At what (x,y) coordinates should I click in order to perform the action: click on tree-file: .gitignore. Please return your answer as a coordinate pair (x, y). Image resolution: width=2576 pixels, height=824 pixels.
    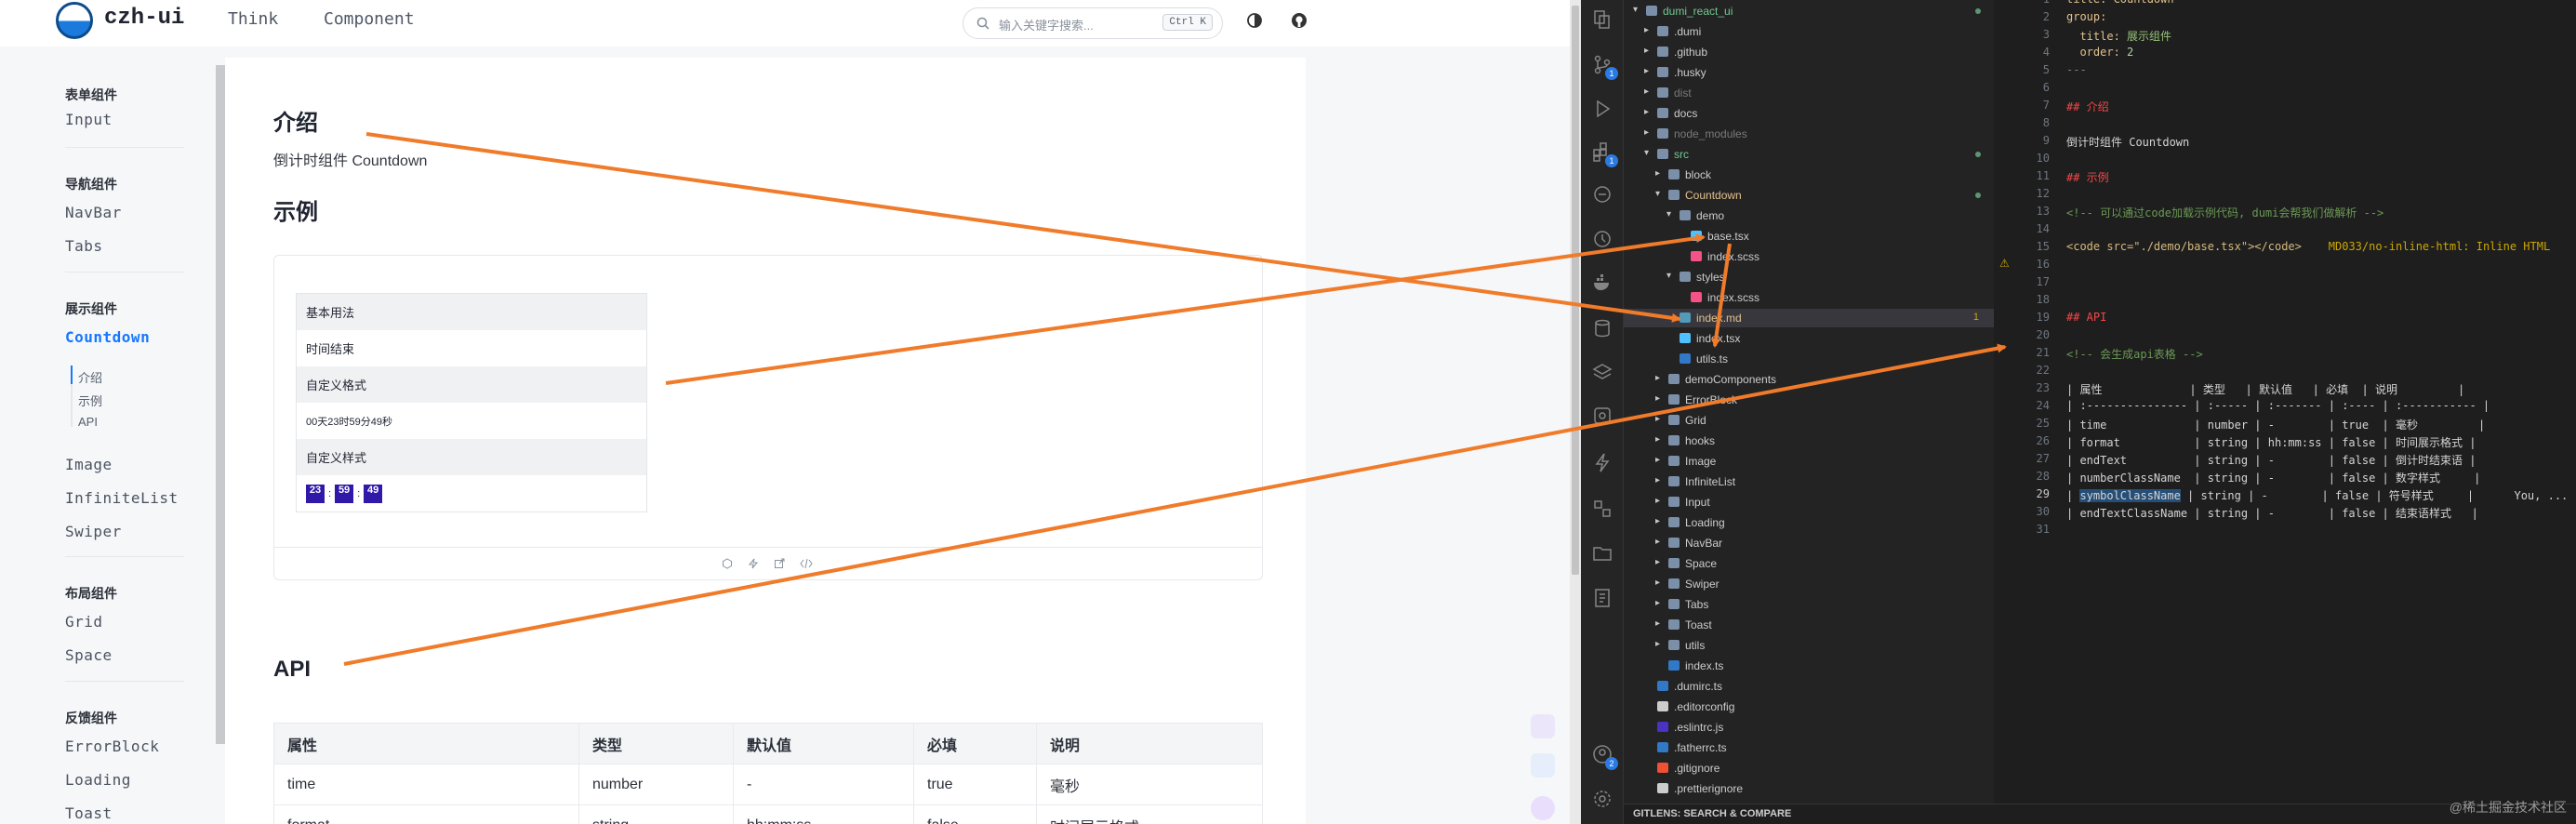
    Looking at the image, I should click on (1809, 768).